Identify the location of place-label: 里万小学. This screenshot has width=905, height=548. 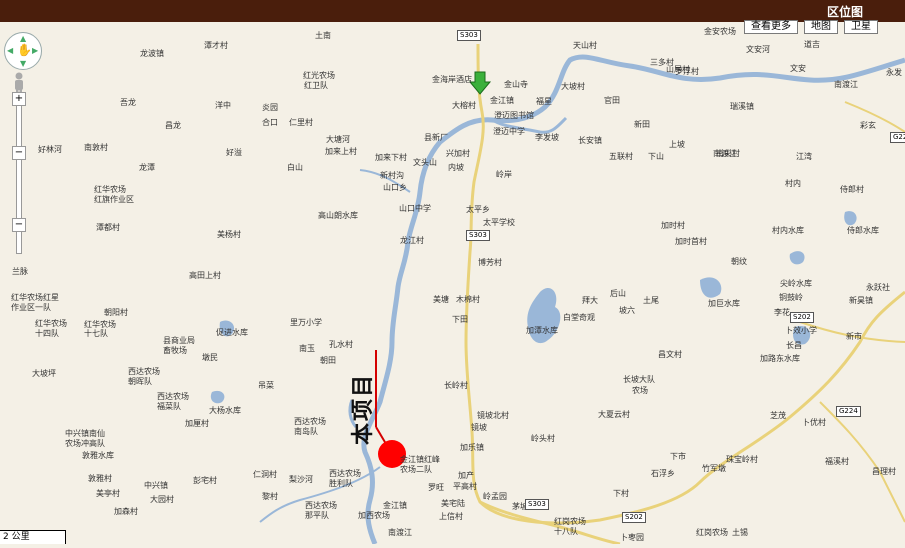
(306, 322).